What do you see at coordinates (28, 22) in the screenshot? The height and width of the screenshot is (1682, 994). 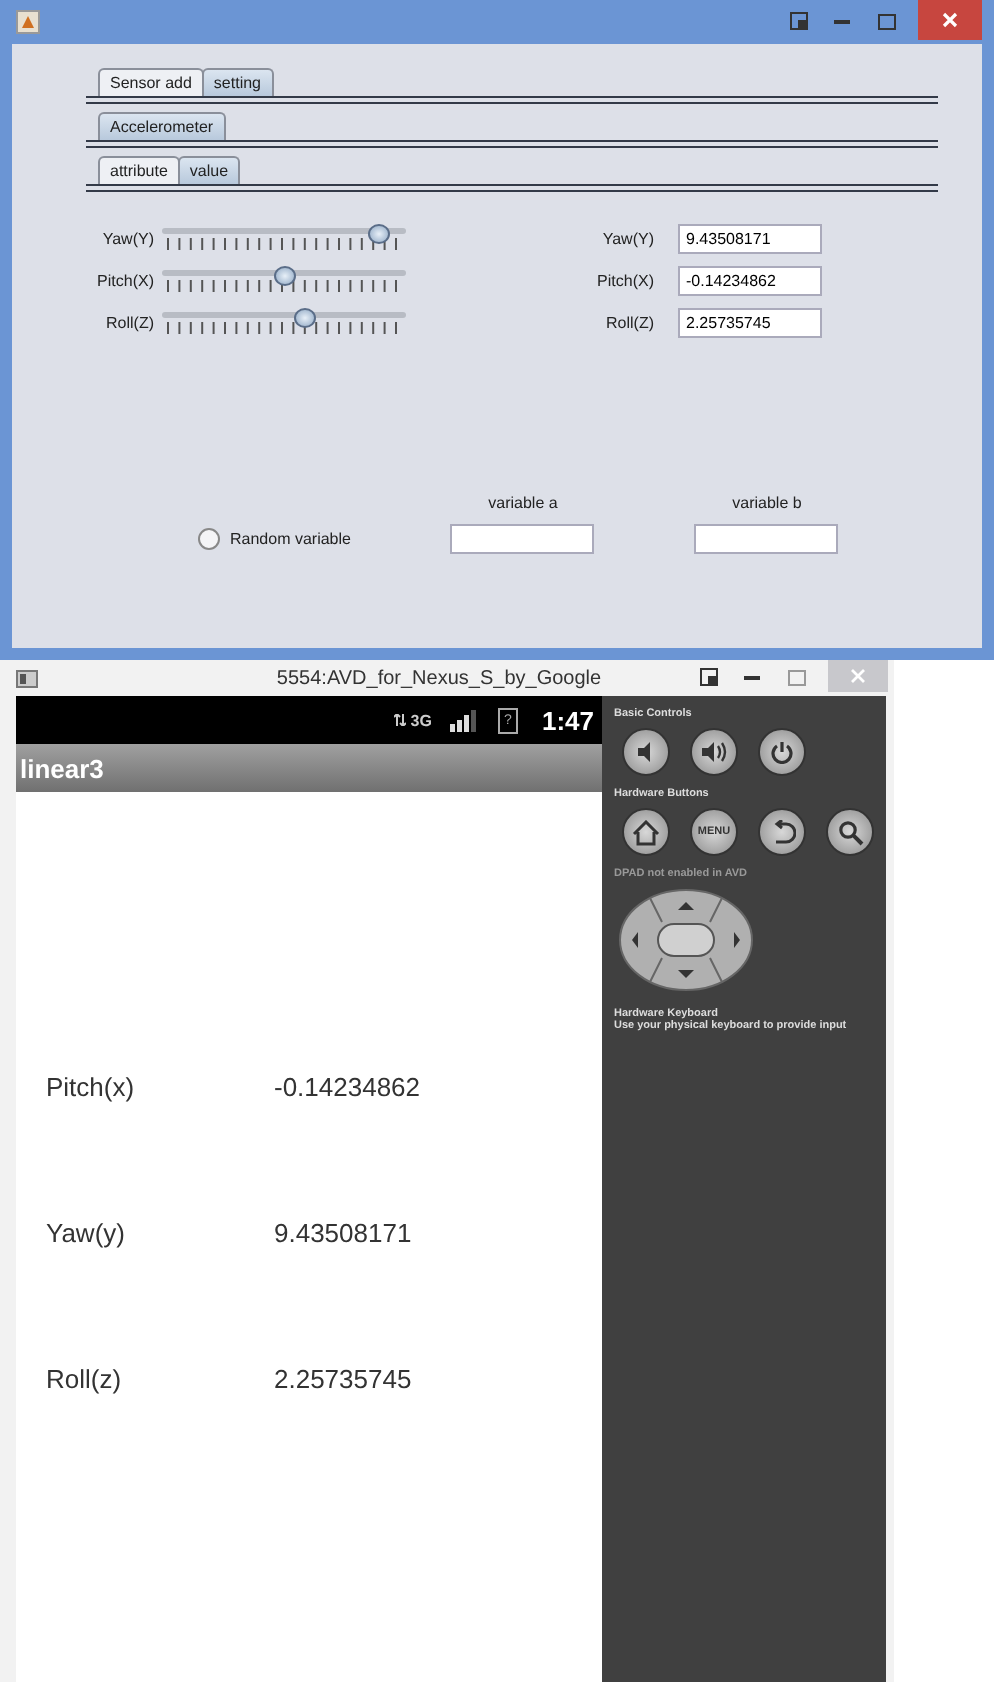 I see `app-icon` at bounding box center [28, 22].